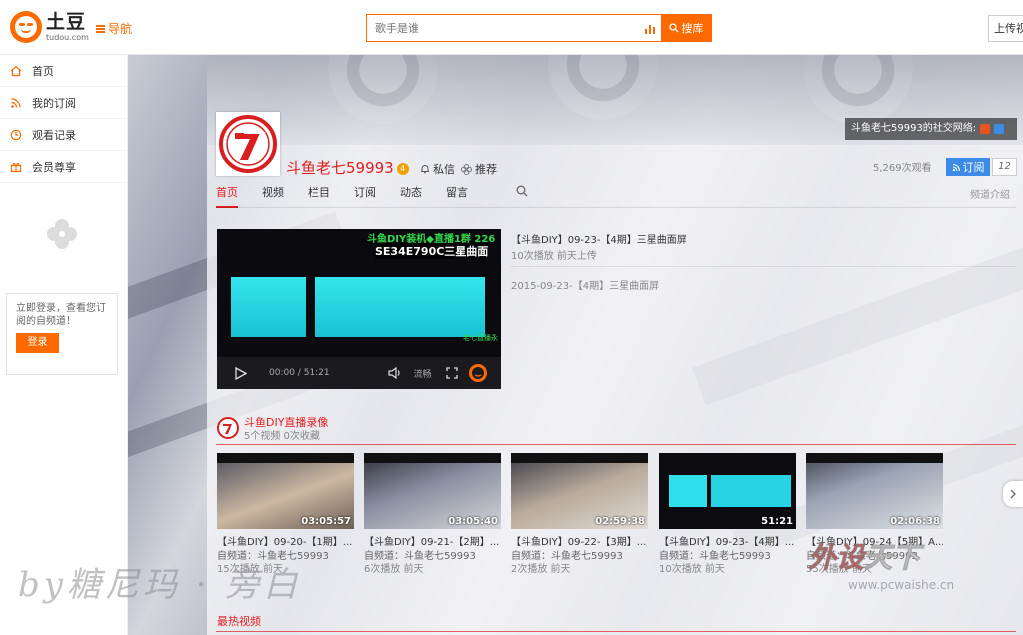 The width and height of the screenshot is (1023, 635). What do you see at coordinates (61, 315) in the screenshot?
I see `login-prompt-text: 立即登录，查看您订阅的自频道！` at bounding box center [61, 315].